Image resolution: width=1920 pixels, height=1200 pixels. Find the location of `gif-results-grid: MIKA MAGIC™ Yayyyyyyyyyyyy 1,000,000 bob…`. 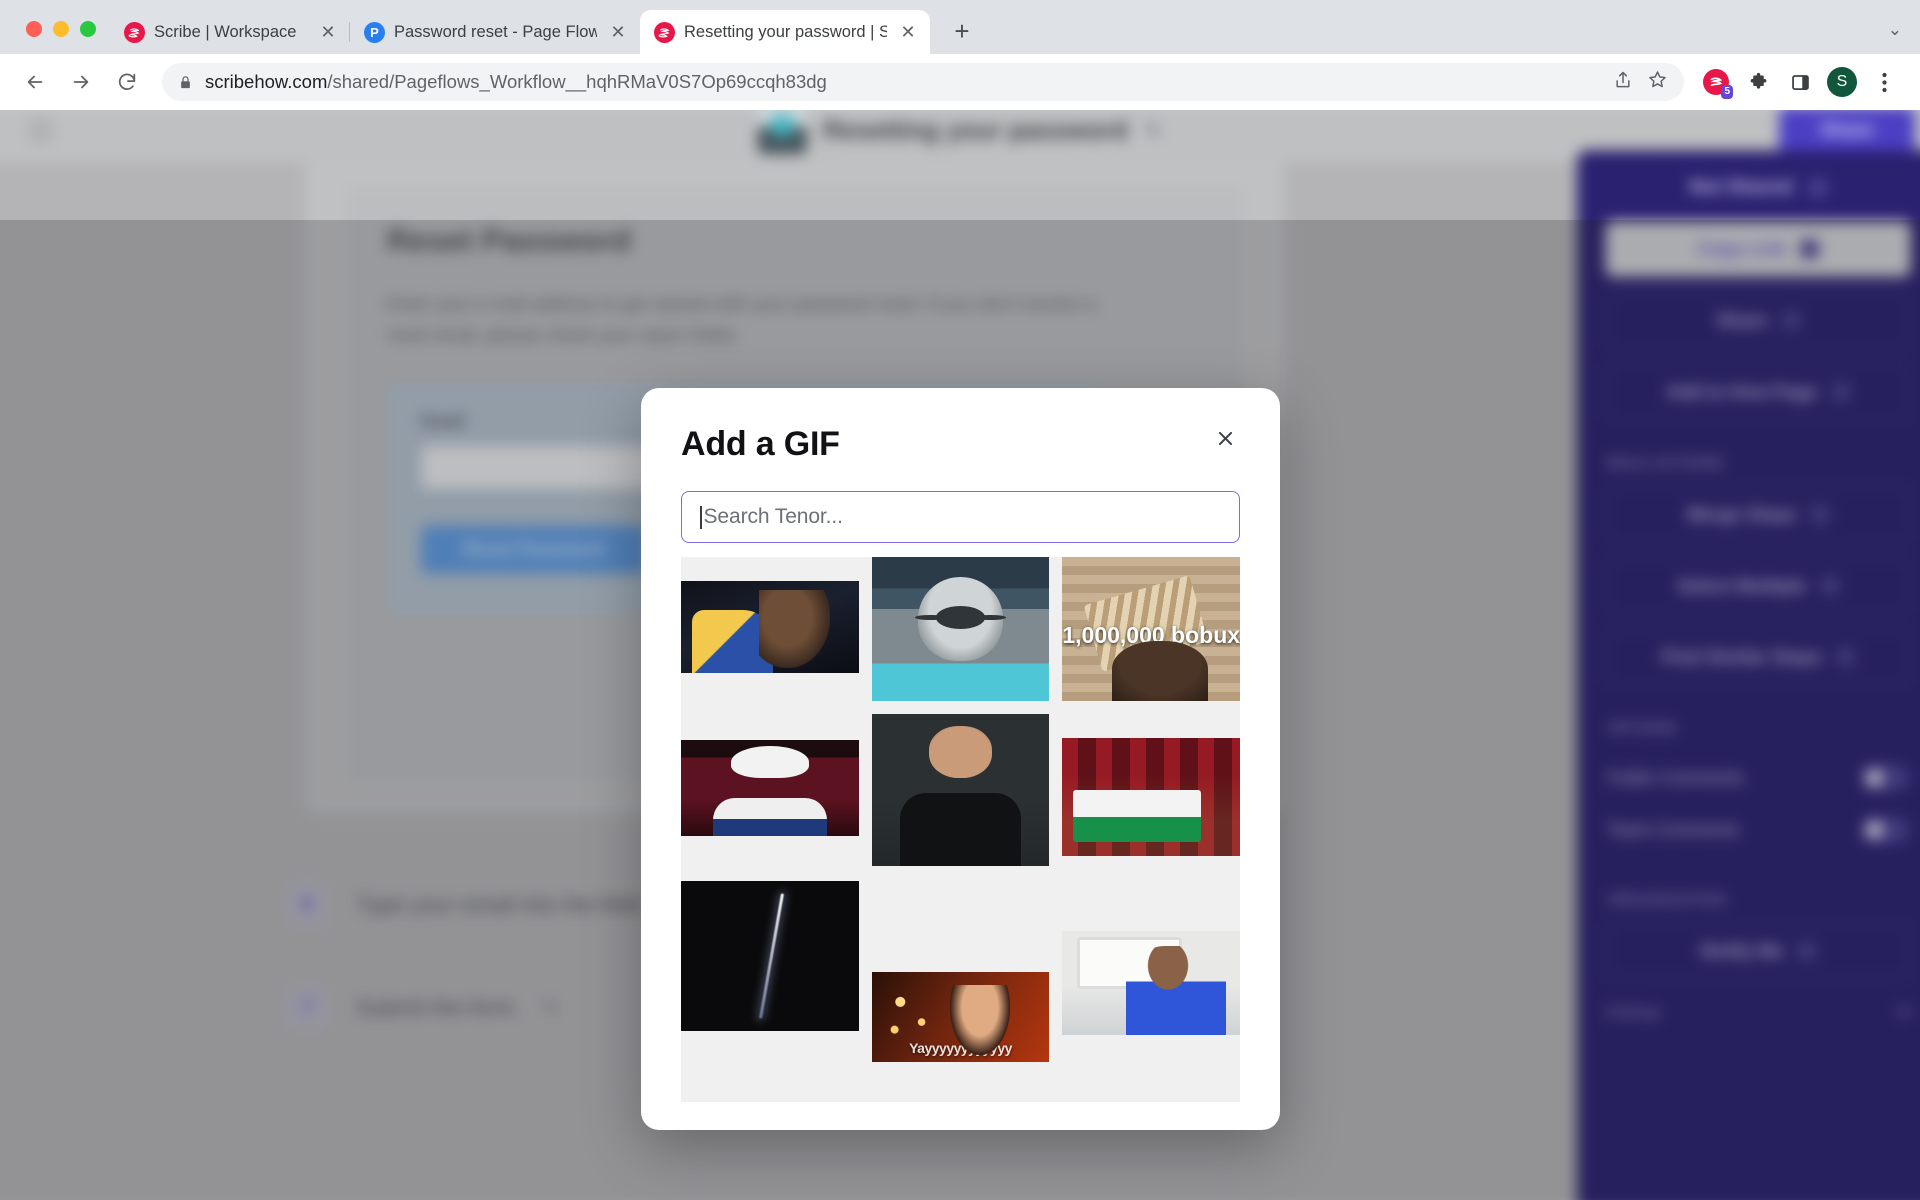

gif-results-grid: MIKA MAGIC™ Yayyyyyyyyyyyy 1,000,000 bob… is located at coordinates (960, 829).